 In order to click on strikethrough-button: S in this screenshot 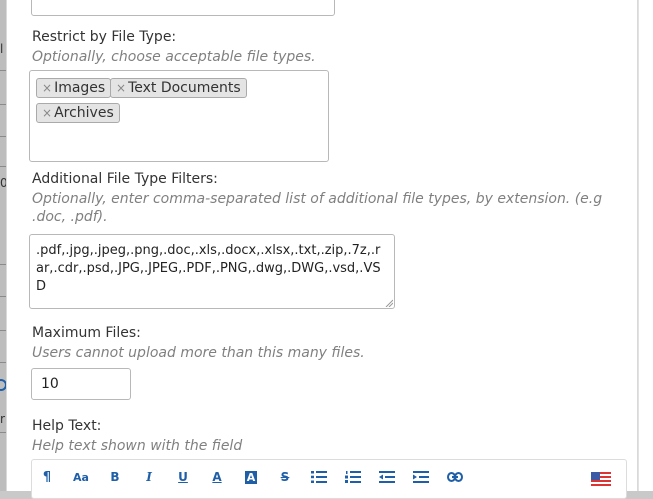, I will do `click(285, 477)`.